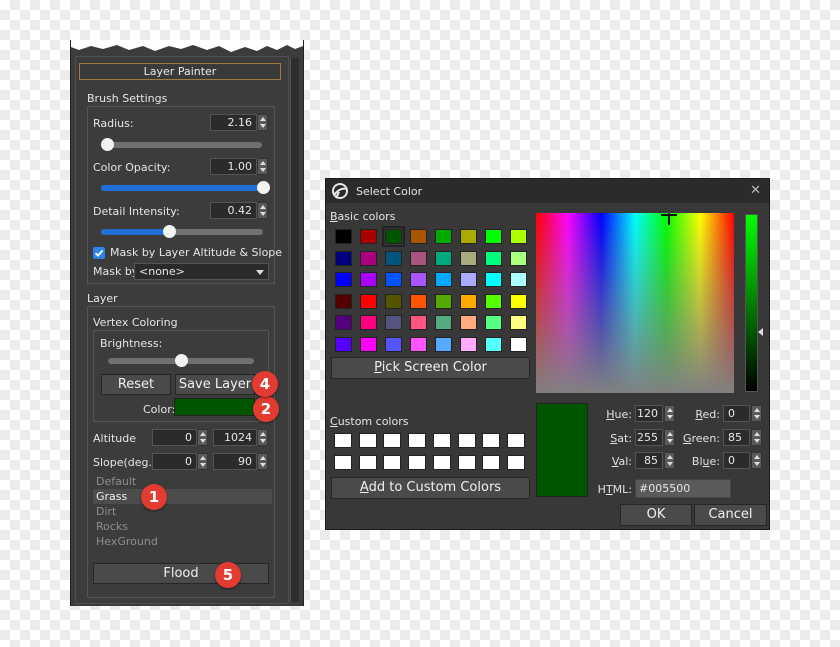 Image resolution: width=840 pixels, height=647 pixels. I want to click on close-icon: ✕, so click(755, 190).